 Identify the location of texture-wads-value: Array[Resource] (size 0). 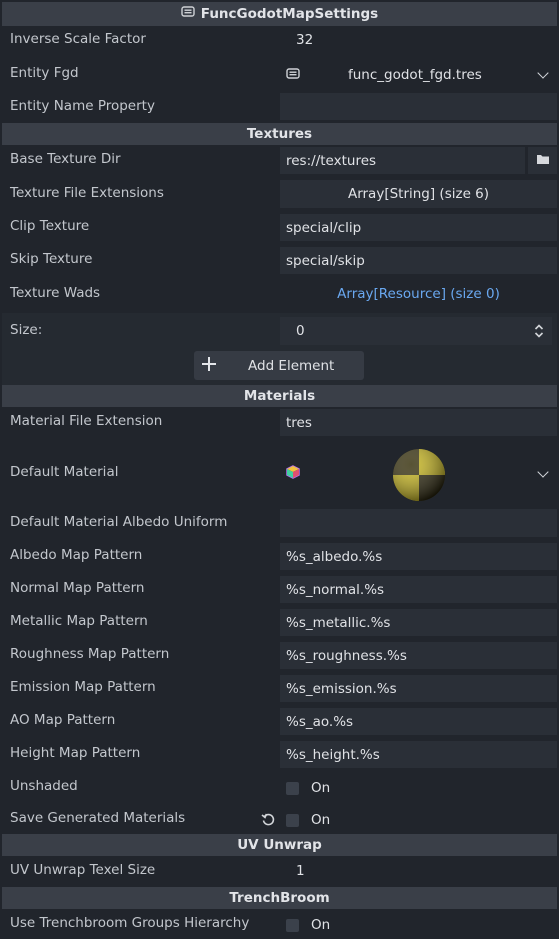
(418, 294).